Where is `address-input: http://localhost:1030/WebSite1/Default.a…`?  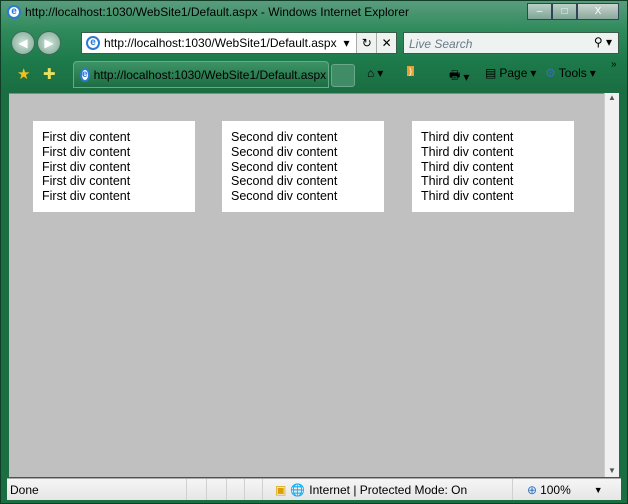
address-input: http://localhost:1030/WebSite1/Default.a… is located at coordinates (220, 43).